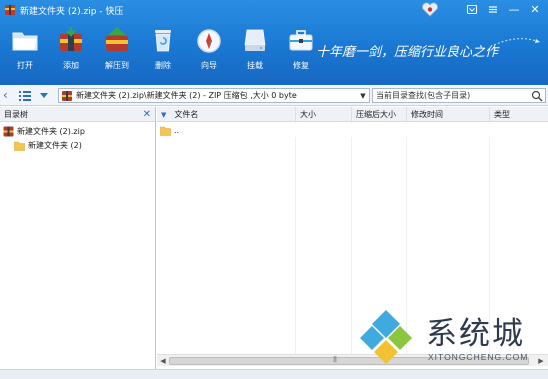  What do you see at coordinates (177, 130) in the screenshot?
I see `row-name: ..` at bounding box center [177, 130].